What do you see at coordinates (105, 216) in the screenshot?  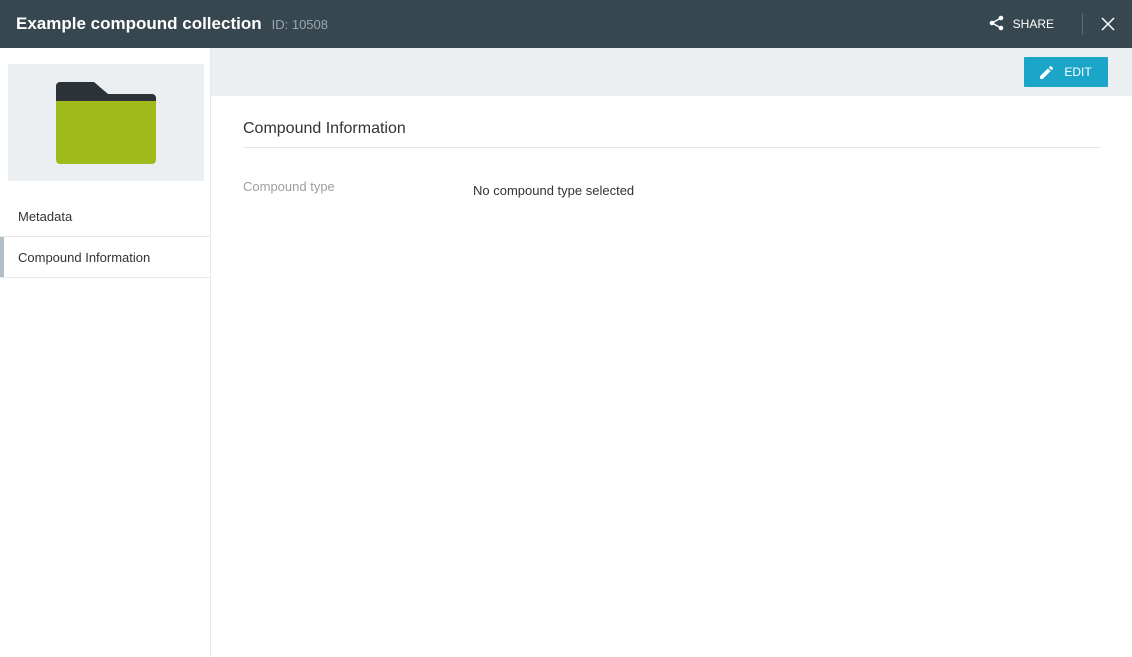 I see `sidebar-item-metadata: Metadata` at bounding box center [105, 216].